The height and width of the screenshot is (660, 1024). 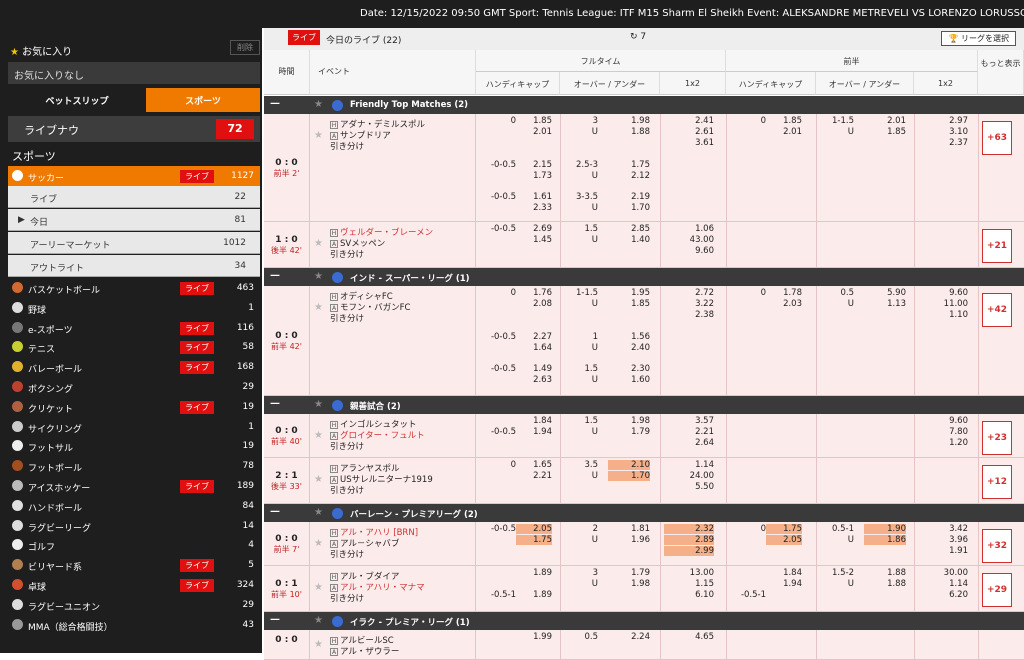 I want to click on league-header: — ★ インド - スーパー・リーグ (1), so click(x=644, y=277).